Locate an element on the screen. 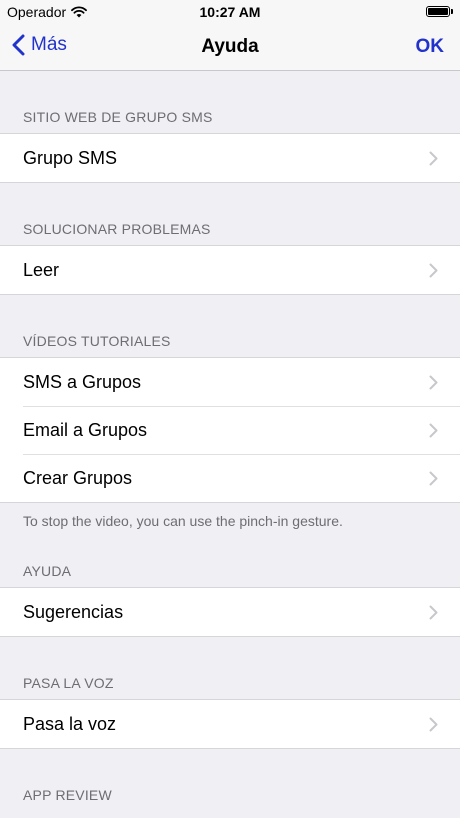  section-group-website: Grupo SMS is located at coordinates (230, 158).